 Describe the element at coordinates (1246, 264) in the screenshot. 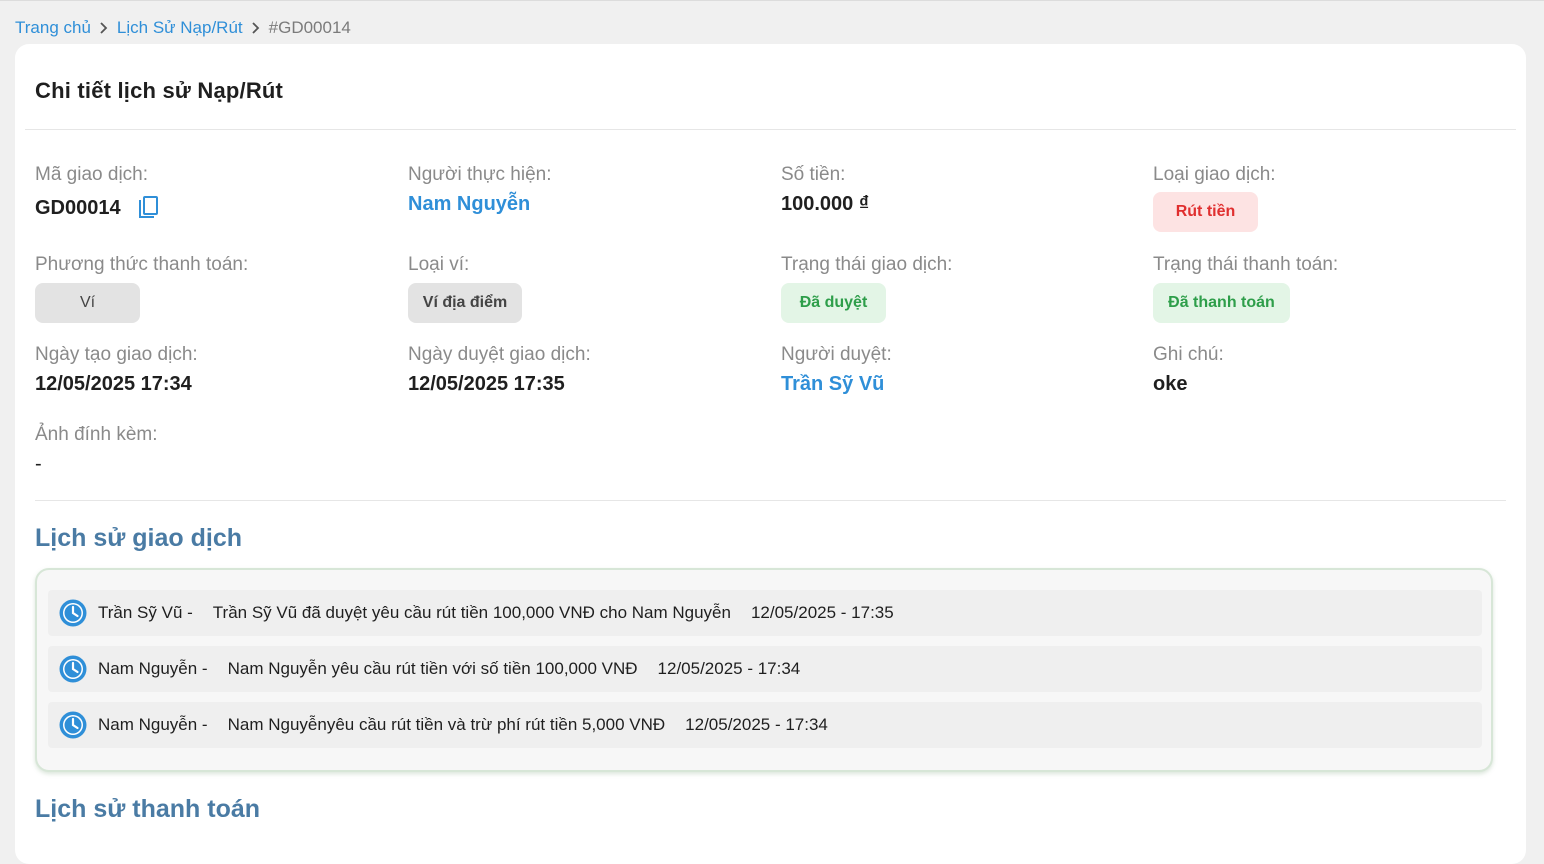

I see `field-label: Trạng thái thanh toán:` at that location.